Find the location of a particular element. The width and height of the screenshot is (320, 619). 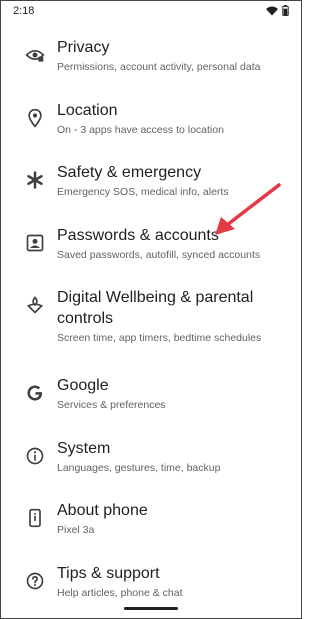

wellbeing-icon is located at coordinates (35, 305).